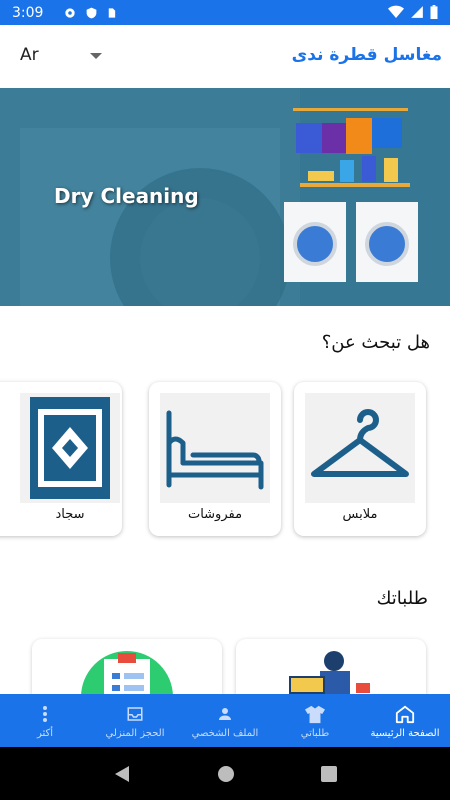 Image resolution: width=450 pixels, height=800 pixels. What do you see at coordinates (122, 774) in the screenshot?
I see `back-icon` at bounding box center [122, 774].